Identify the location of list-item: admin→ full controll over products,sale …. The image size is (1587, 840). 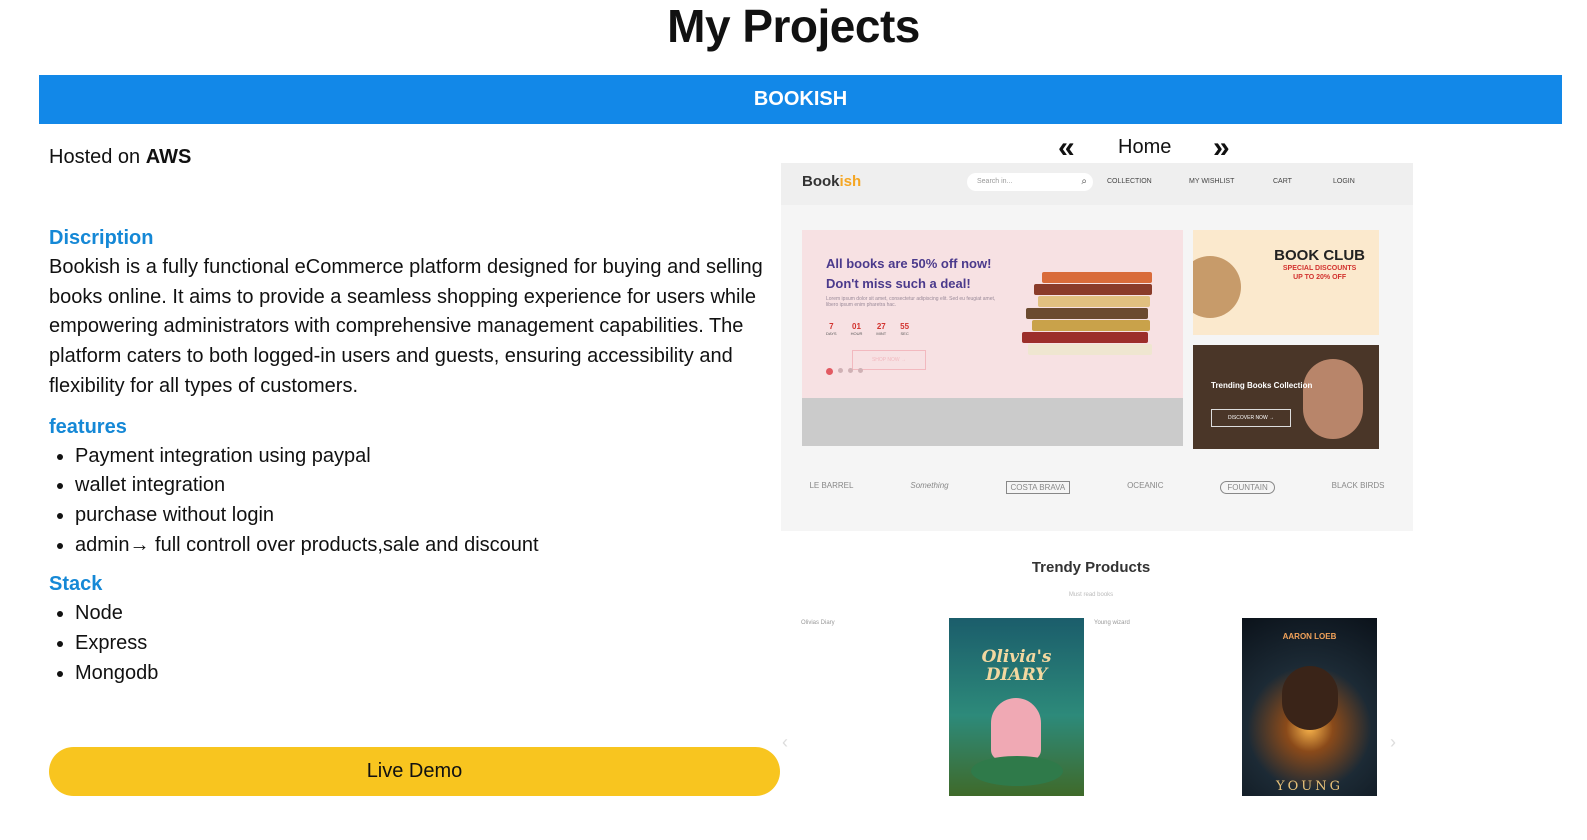
(427, 546).